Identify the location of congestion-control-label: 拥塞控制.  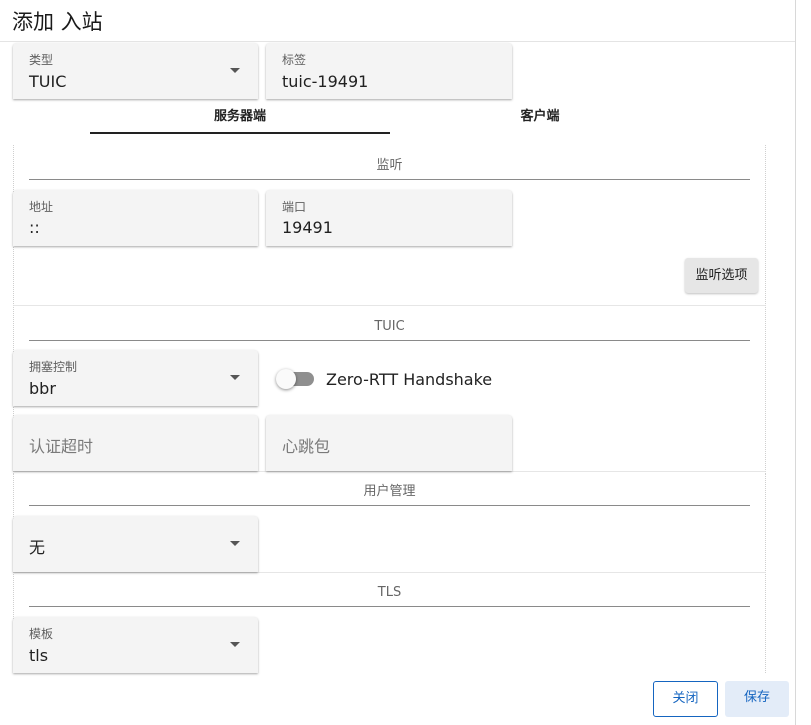
(53, 367).